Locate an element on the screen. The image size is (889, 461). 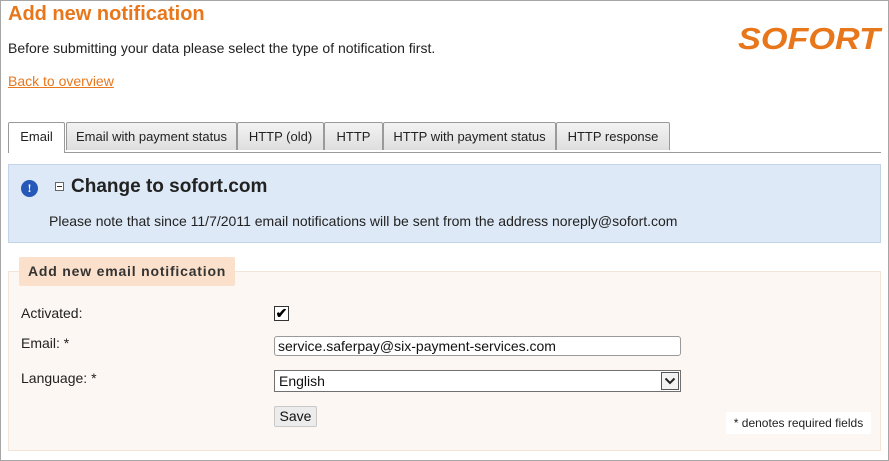
svg-text: SOFORT is located at coordinates (810, 38).